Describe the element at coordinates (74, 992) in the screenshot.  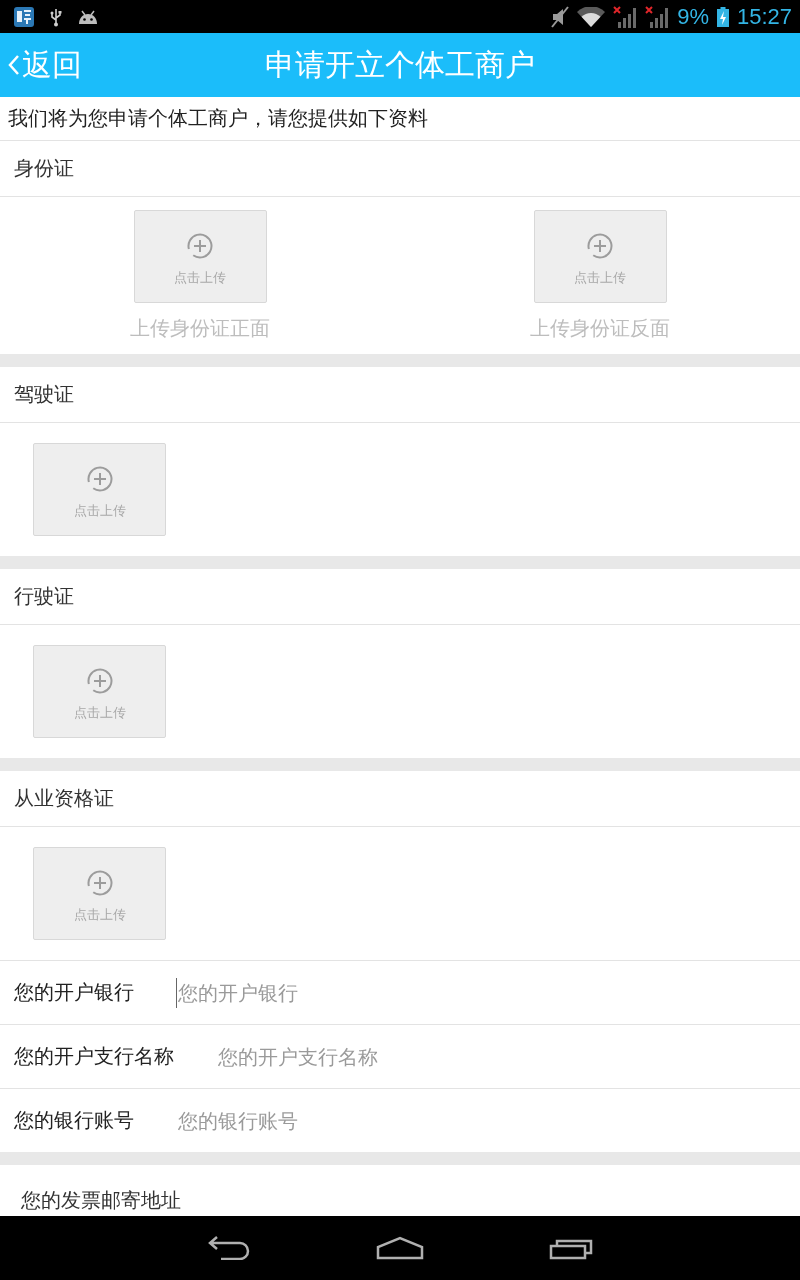
I see `field-label: 您的开户银行` at that location.